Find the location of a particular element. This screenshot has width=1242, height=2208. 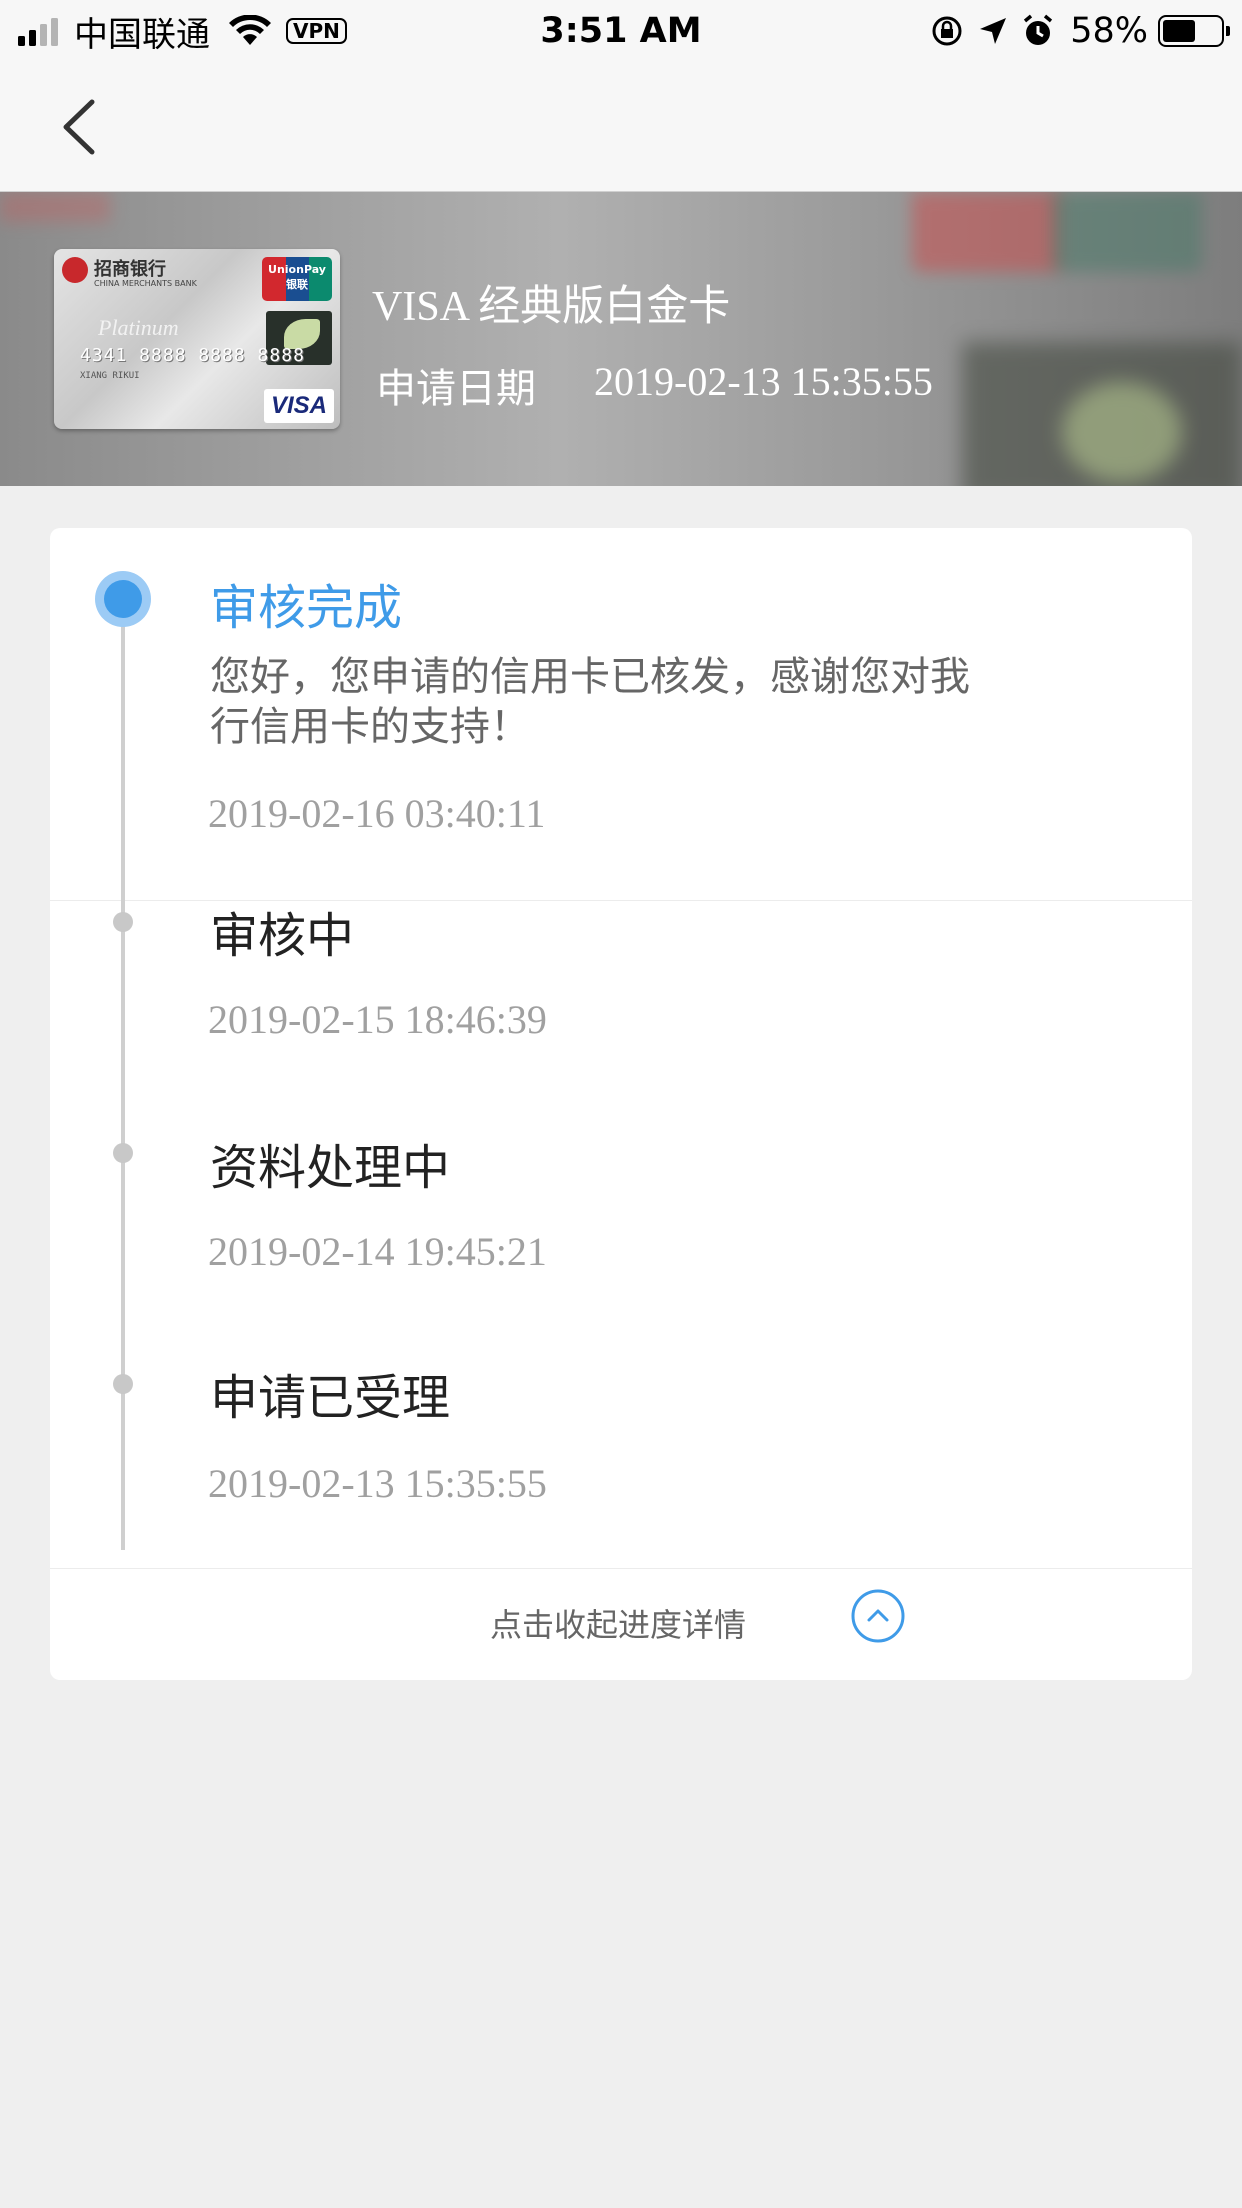

step-time: 2019-02-14 19:45:21 is located at coordinates (377, 1251).